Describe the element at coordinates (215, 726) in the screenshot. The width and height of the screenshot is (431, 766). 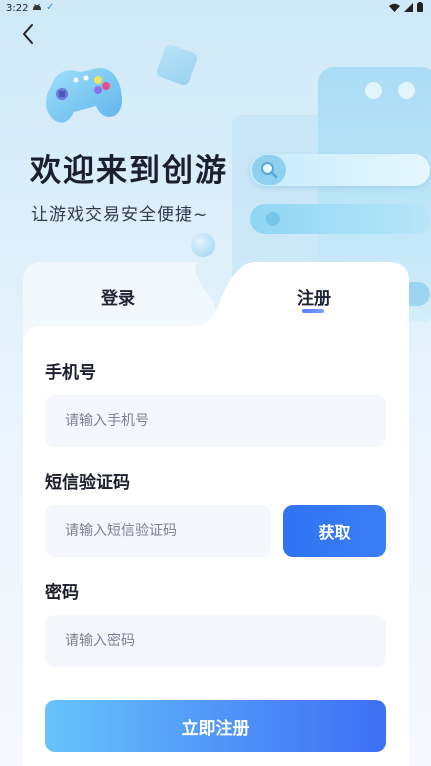
I see `register-submit-button: 立即注册` at that location.